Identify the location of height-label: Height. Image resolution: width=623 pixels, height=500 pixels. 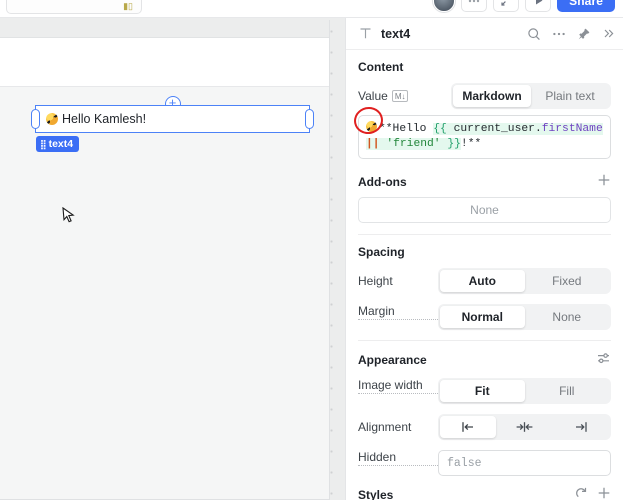
(375, 281).